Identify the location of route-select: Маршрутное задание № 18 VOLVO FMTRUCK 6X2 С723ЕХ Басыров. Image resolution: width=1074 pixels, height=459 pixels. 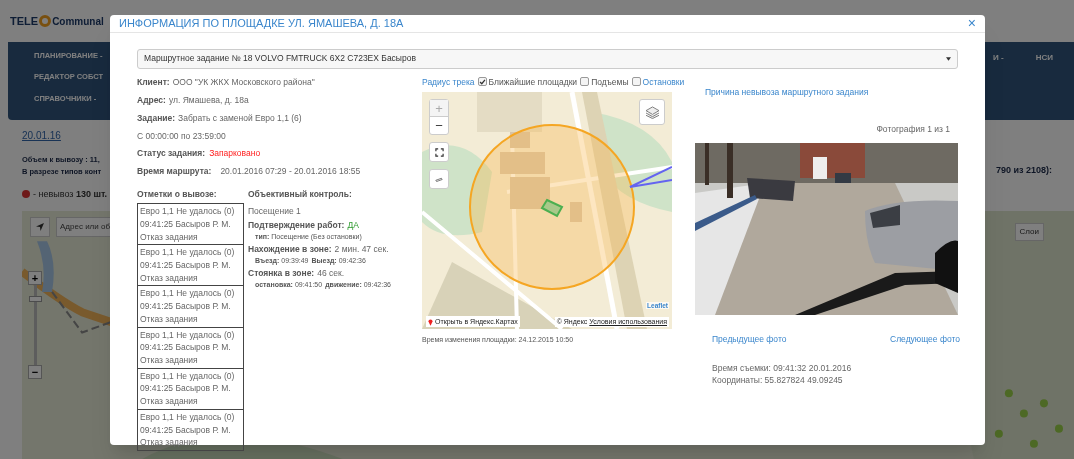
(547, 58).